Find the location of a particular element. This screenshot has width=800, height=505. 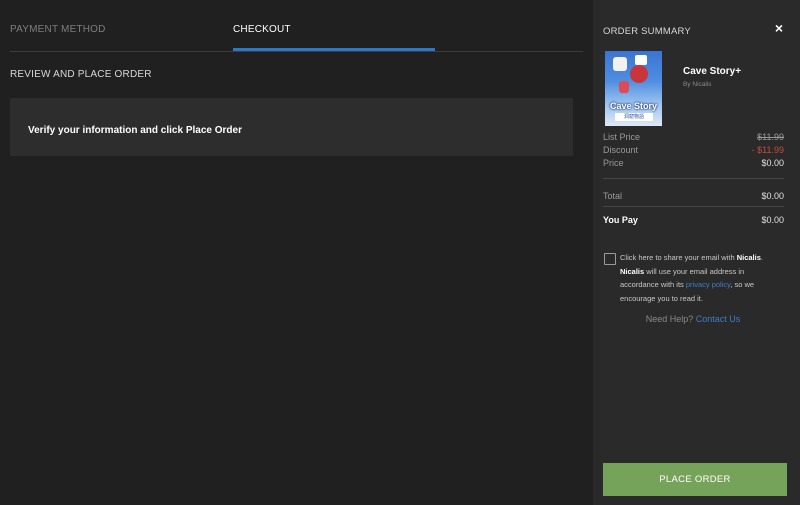

need-help-text: Need Help? Contact Us is located at coordinates (693, 319).